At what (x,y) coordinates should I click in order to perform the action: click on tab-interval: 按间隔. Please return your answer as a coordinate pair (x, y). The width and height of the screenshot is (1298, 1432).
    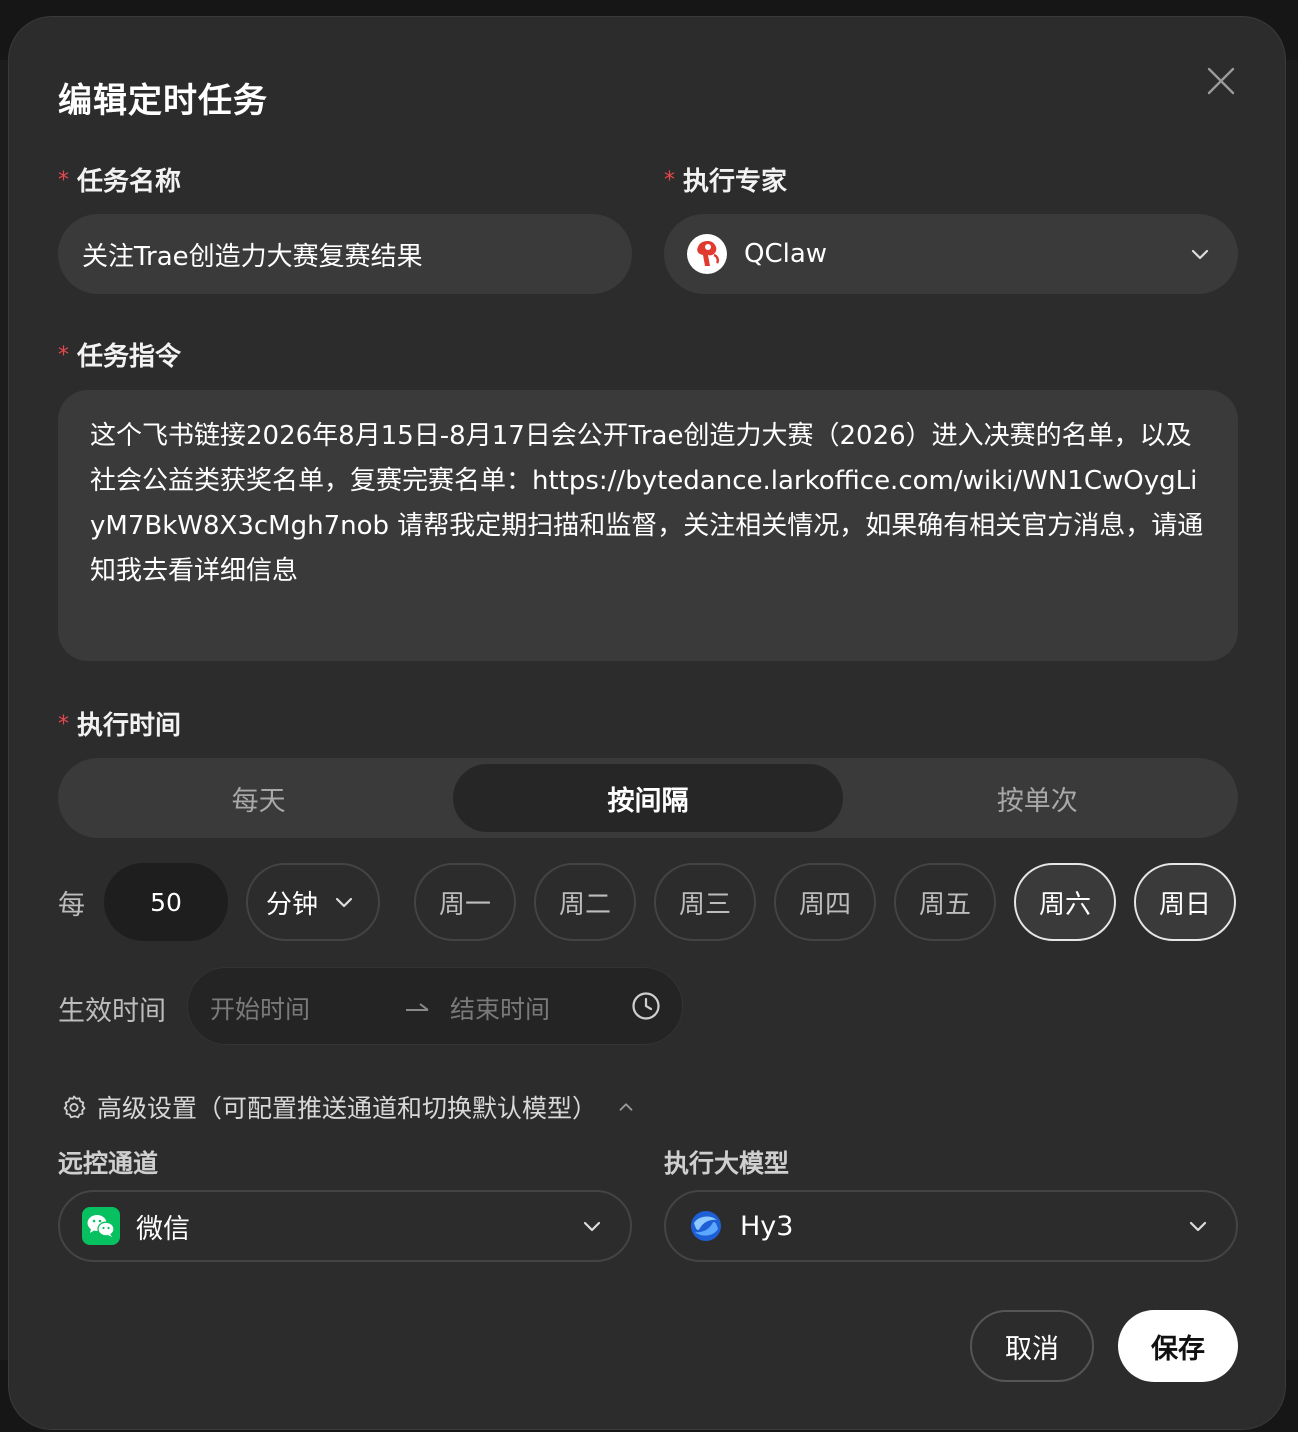
    Looking at the image, I should click on (648, 798).